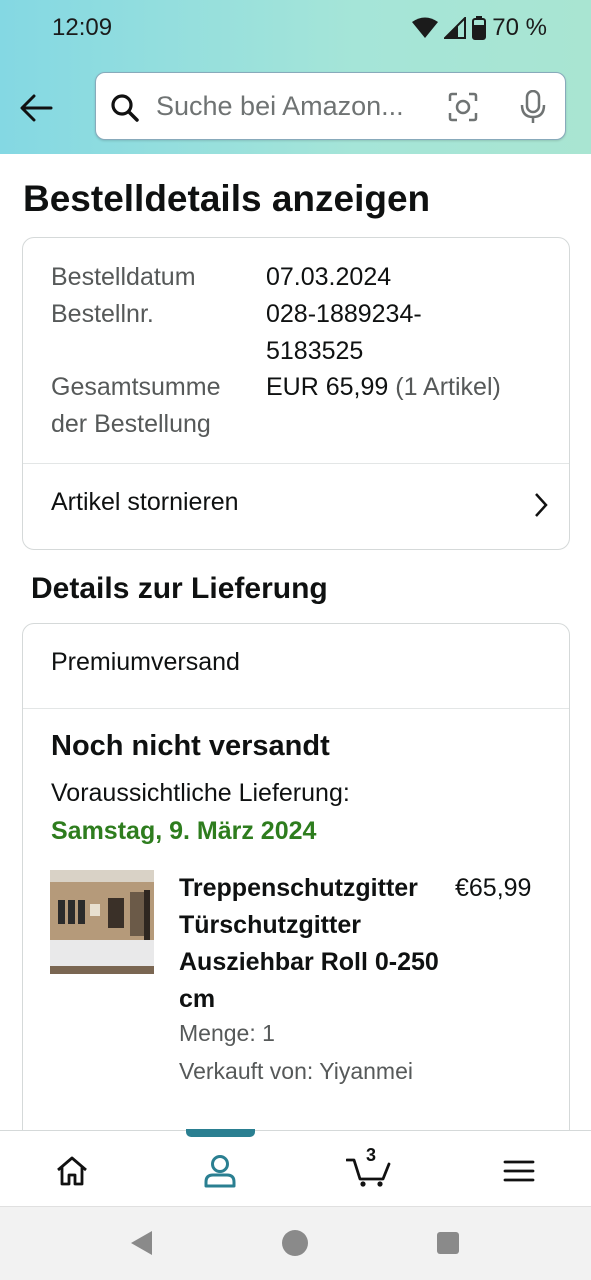 This screenshot has width=591, height=1280. I want to click on order-number-value-1: 028-1889234-, so click(344, 314).